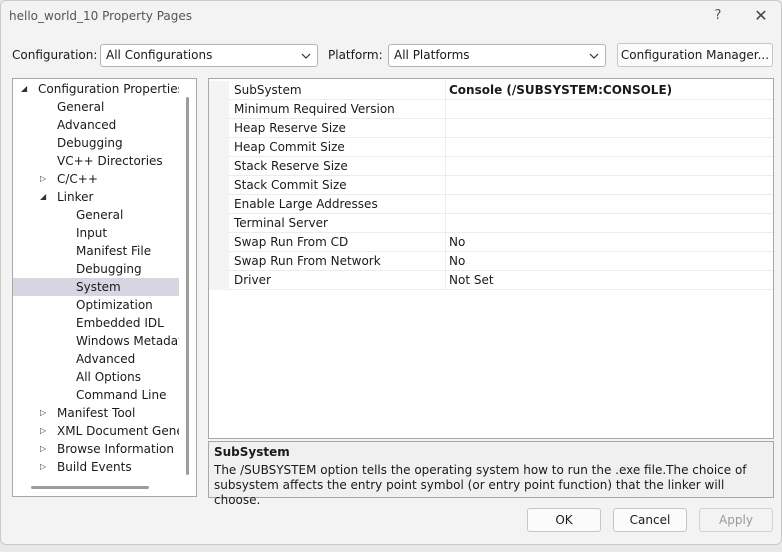 The width and height of the screenshot is (782, 552). I want to click on configuration-select: All Configurations, so click(209, 55).